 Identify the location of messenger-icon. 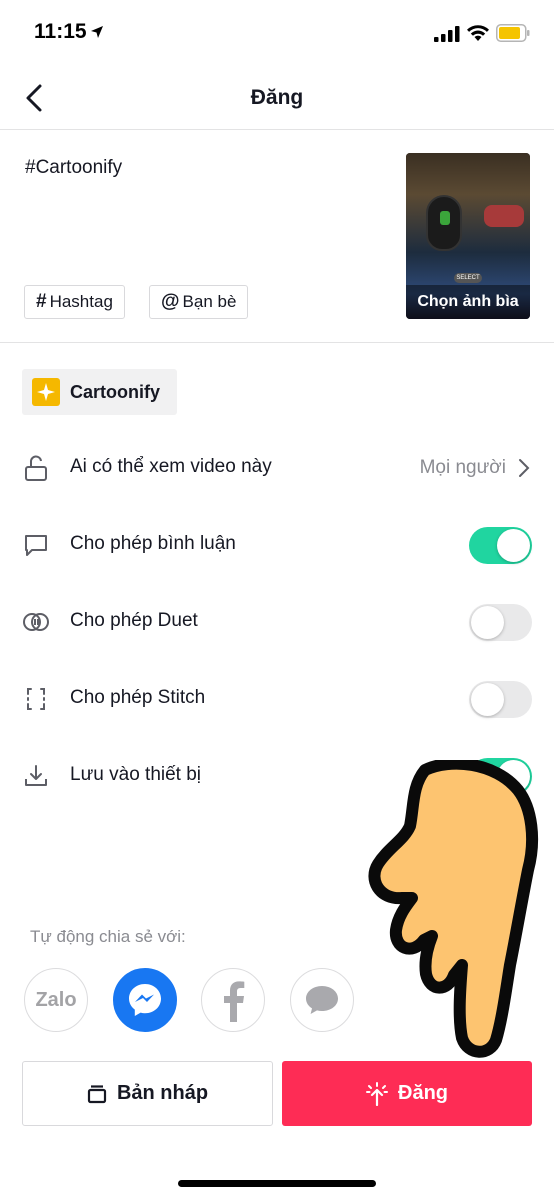
(145, 1000).